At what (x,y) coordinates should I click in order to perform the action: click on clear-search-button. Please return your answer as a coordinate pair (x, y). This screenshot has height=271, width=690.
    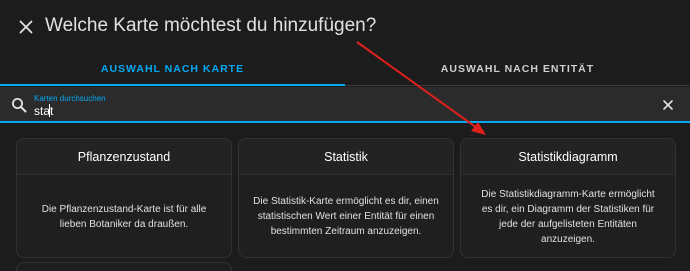
    Looking at the image, I should click on (668, 105).